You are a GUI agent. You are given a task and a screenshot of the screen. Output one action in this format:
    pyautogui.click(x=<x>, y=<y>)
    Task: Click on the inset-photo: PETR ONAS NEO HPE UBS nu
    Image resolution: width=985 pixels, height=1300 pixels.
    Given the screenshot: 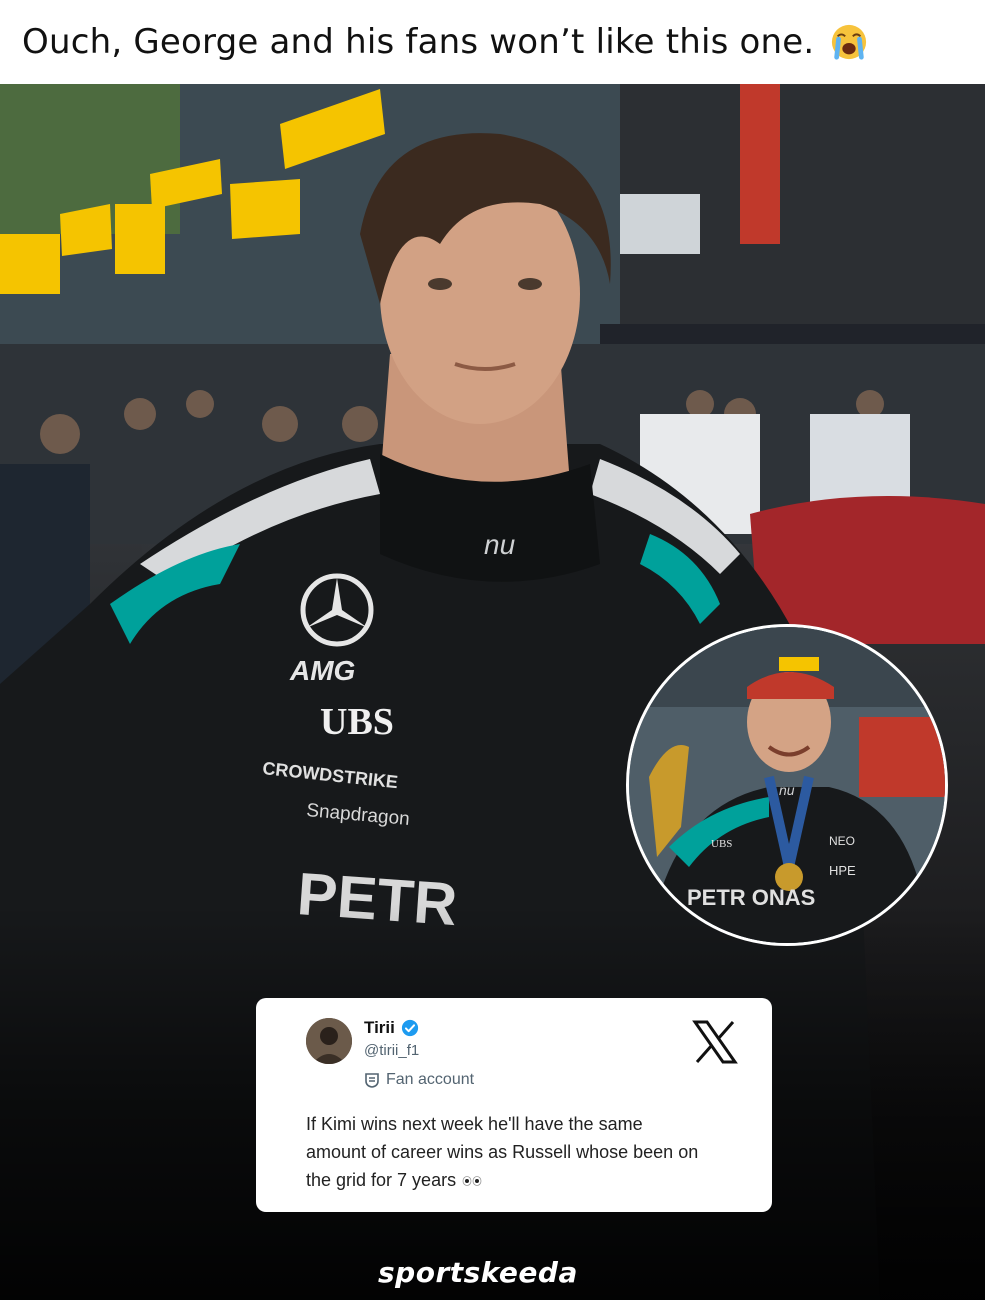 What is the action you would take?
    pyautogui.click(x=787, y=785)
    